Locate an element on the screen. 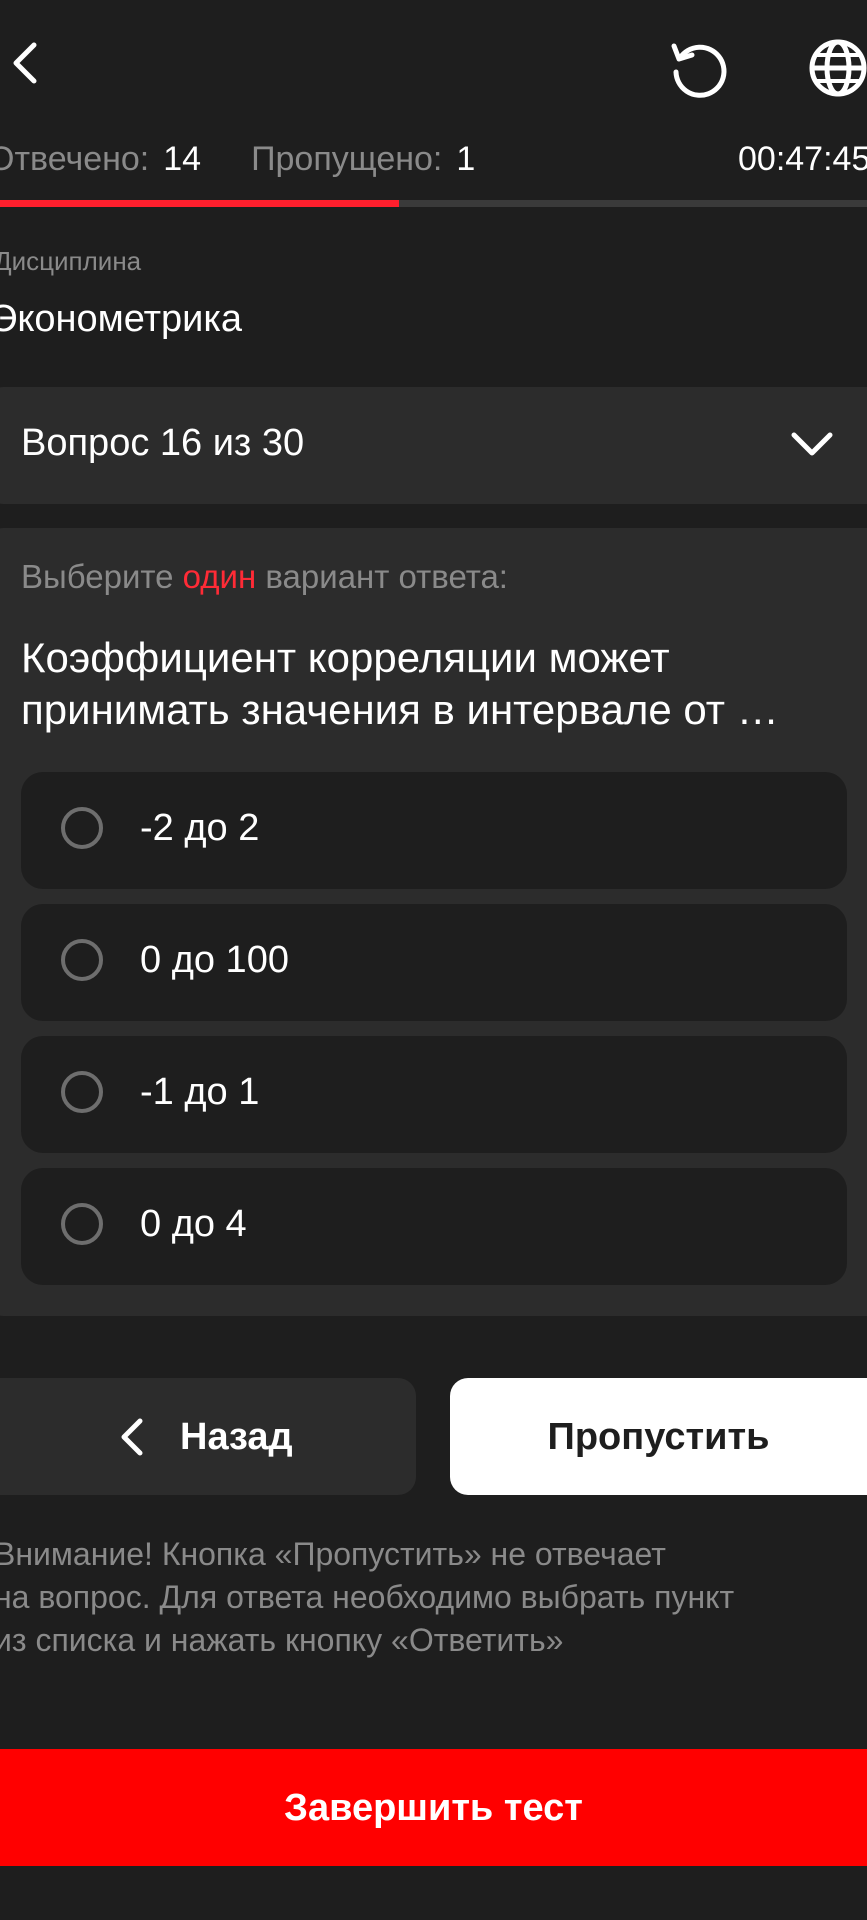 The height and width of the screenshot is (1920, 867). finish-test-button-label: Завершить тест is located at coordinates (433, 1808).